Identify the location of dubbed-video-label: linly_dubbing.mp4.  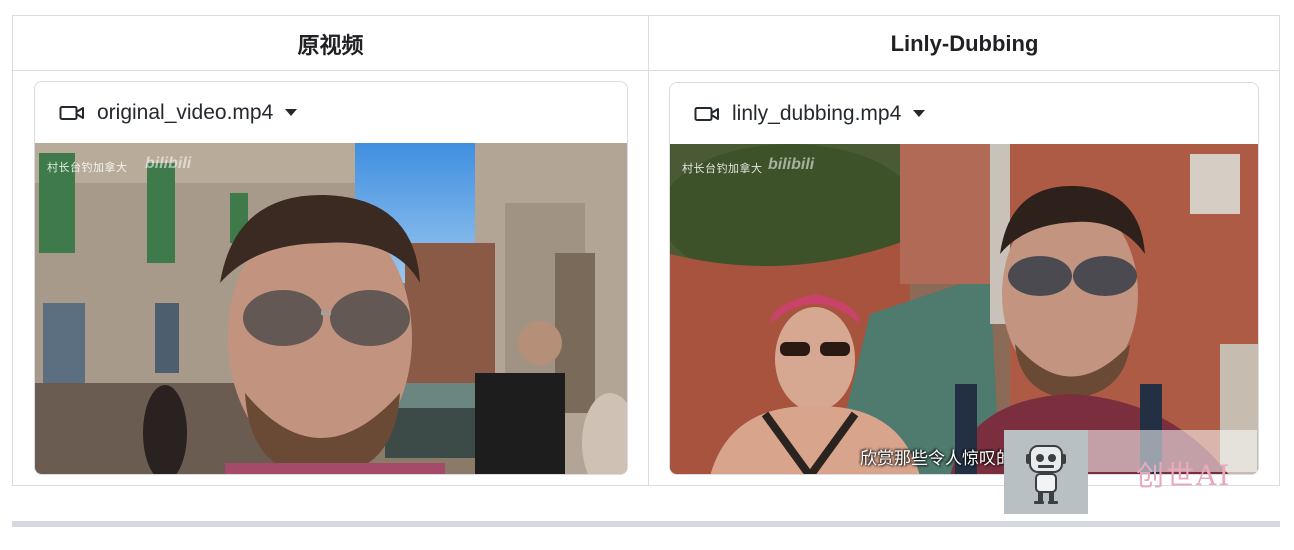
(964, 113).